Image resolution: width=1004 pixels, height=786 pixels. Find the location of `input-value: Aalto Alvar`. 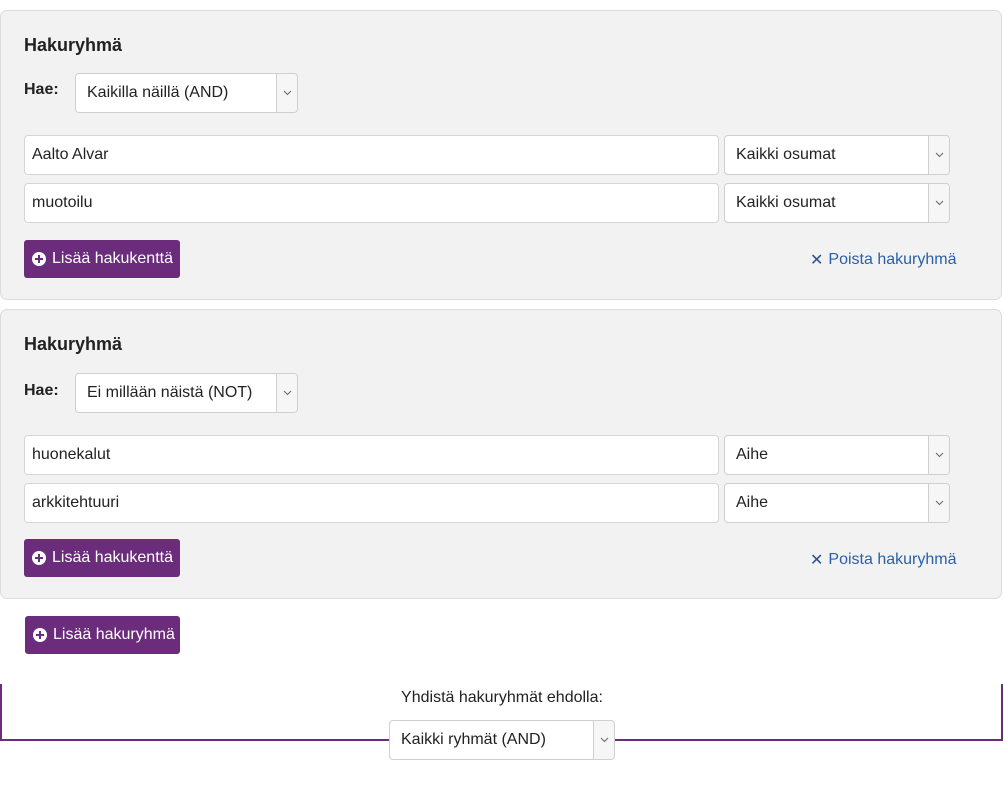

input-value: Aalto Alvar is located at coordinates (70, 154).